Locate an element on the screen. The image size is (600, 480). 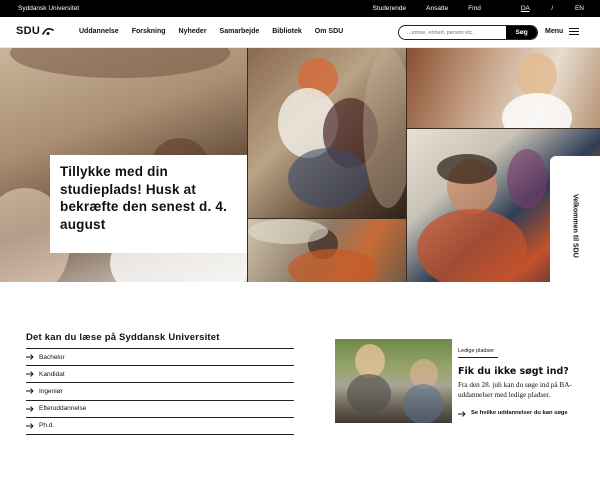
study-item-label: Kandidat is located at coordinates (52, 374).